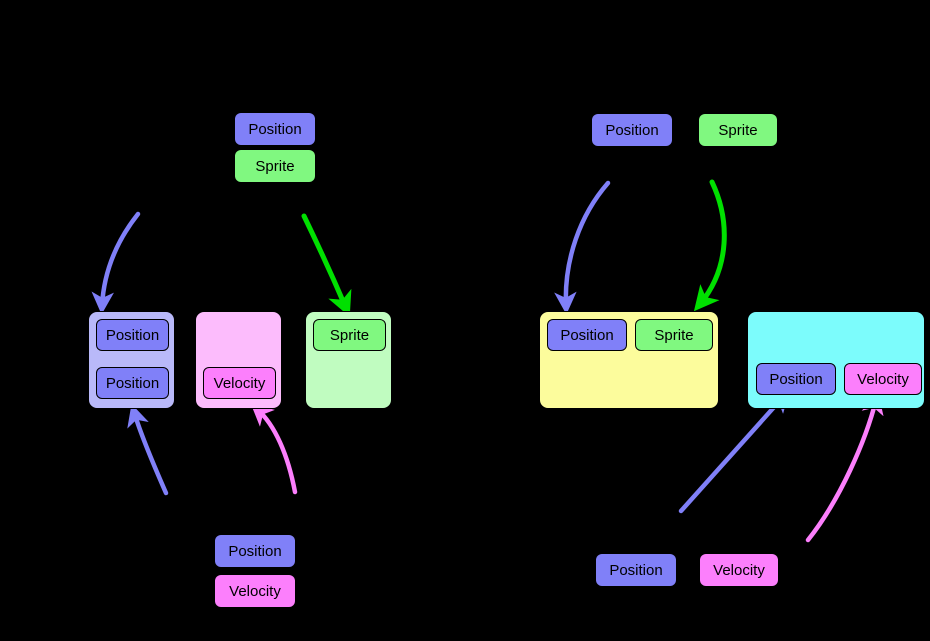 Image resolution: width=930 pixels, height=641 pixels. What do you see at coordinates (255, 551) in the screenshot?
I see `source-chip-position-bottom-left: Position` at bounding box center [255, 551].